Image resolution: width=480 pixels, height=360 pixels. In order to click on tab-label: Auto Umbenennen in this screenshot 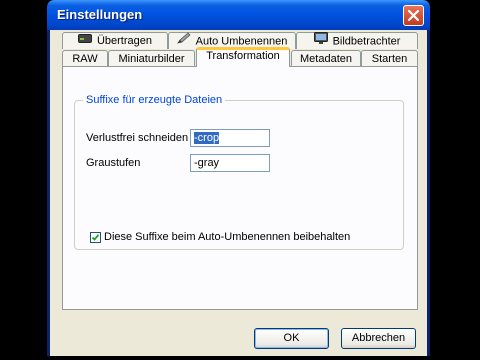, I will do `click(241, 41)`.